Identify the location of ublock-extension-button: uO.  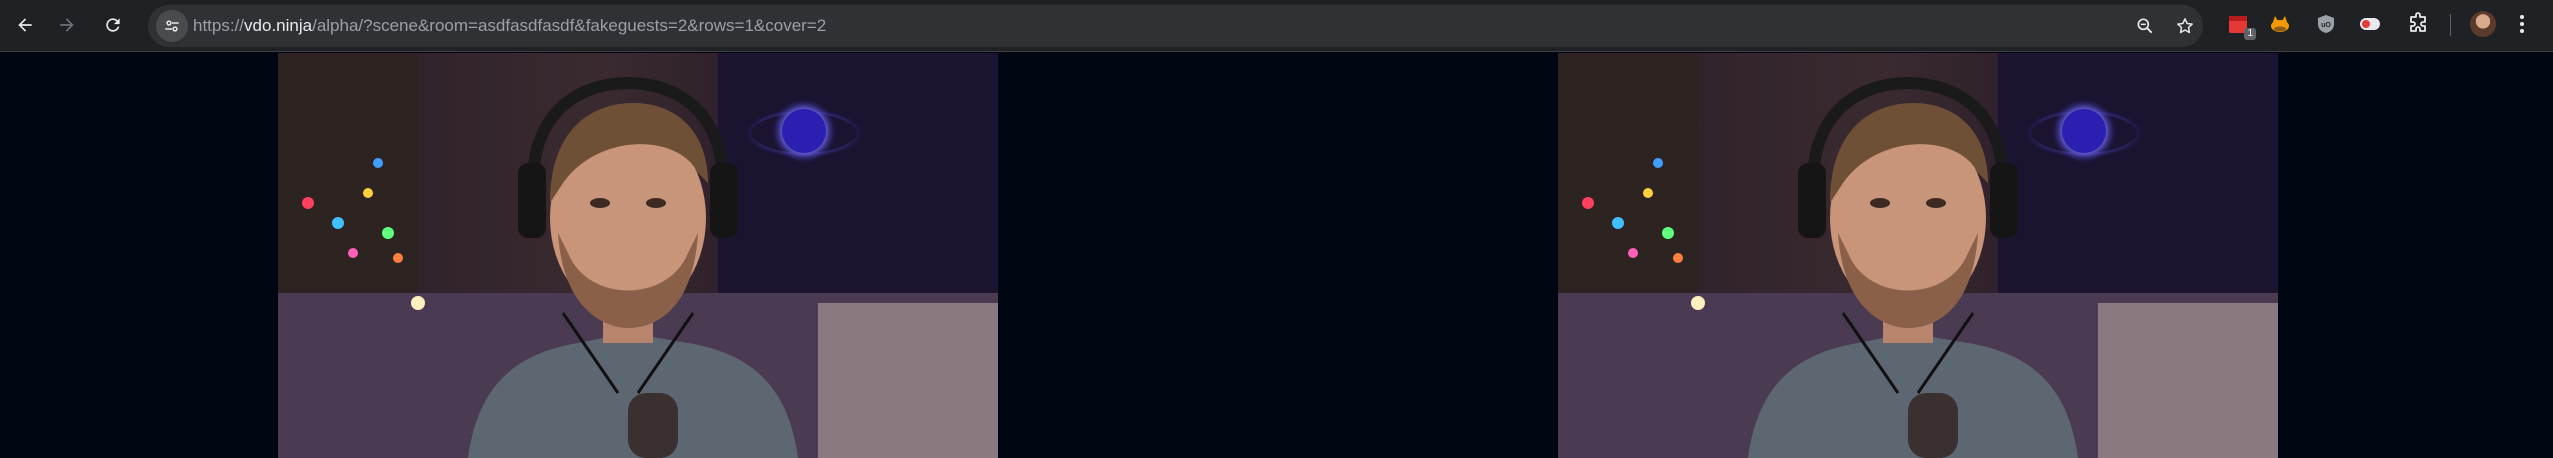
(2326, 24).